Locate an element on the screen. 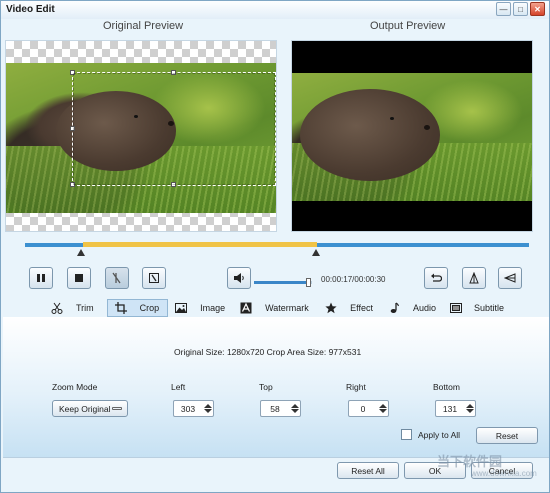 This screenshot has height=493, width=550. close-button: ✕ is located at coordinates (537, 9).